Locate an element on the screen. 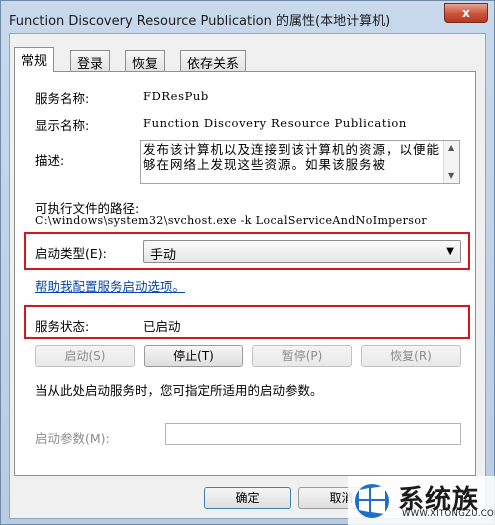 Image resolution: width=495 pixels, height=525 pixels. tab-general-label: 常规 is located at coordinates (34, 61).